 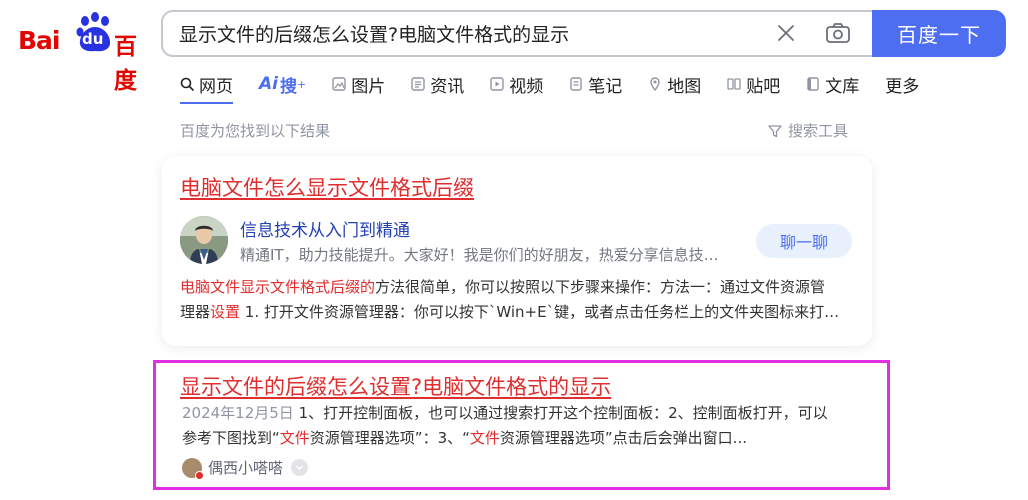 I want to click on avatar-image, so click(x=204, y=240).